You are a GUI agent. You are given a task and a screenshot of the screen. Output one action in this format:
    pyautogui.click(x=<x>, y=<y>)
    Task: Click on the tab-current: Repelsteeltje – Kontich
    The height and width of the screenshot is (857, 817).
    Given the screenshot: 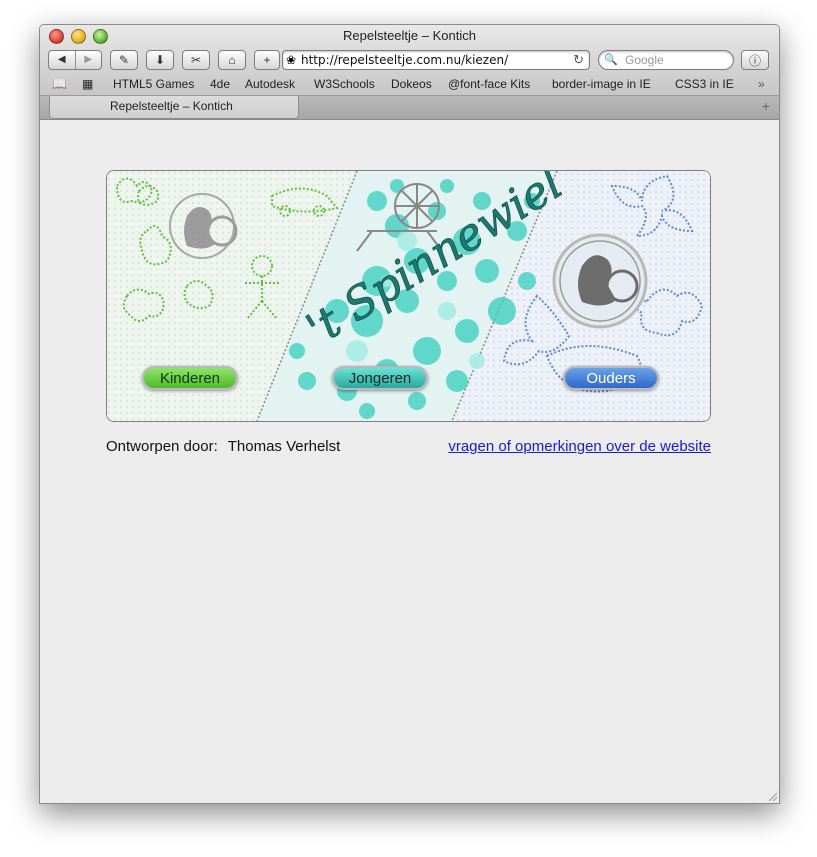 What is the action you would take?
    pyautogui.click(x=174, y=107)
    